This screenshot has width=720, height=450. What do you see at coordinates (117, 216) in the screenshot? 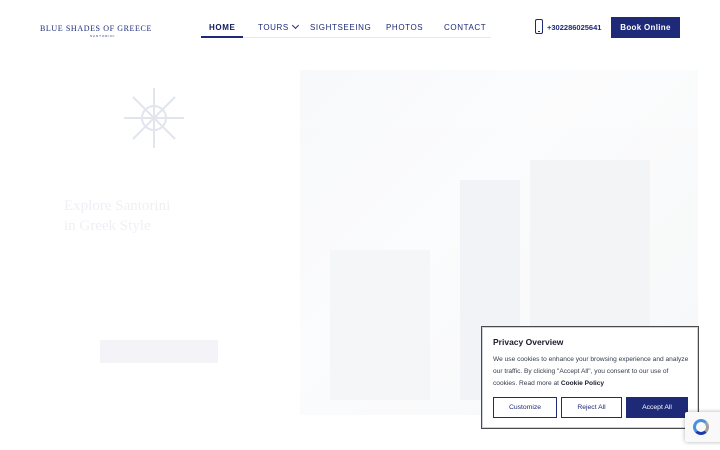
I see `hero-title: Explore Santorini in Greek Style` at bounding box center [117, 216].